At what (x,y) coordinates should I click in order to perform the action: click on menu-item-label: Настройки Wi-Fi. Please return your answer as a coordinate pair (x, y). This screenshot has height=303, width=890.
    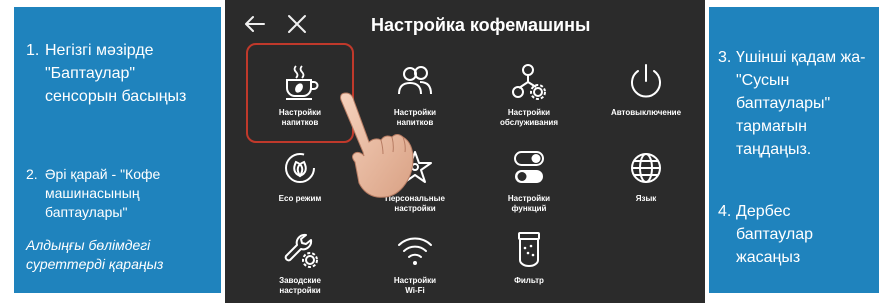
    Looking at the image, I should click on (415, 285).